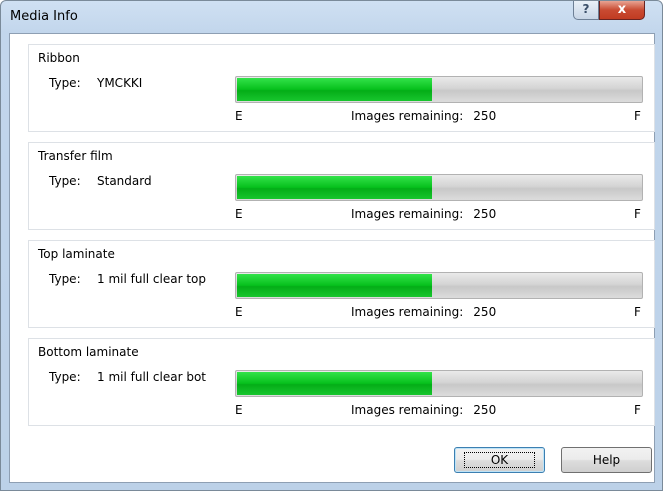  I want to click on ok-button-label: OK, so click(499, 460).